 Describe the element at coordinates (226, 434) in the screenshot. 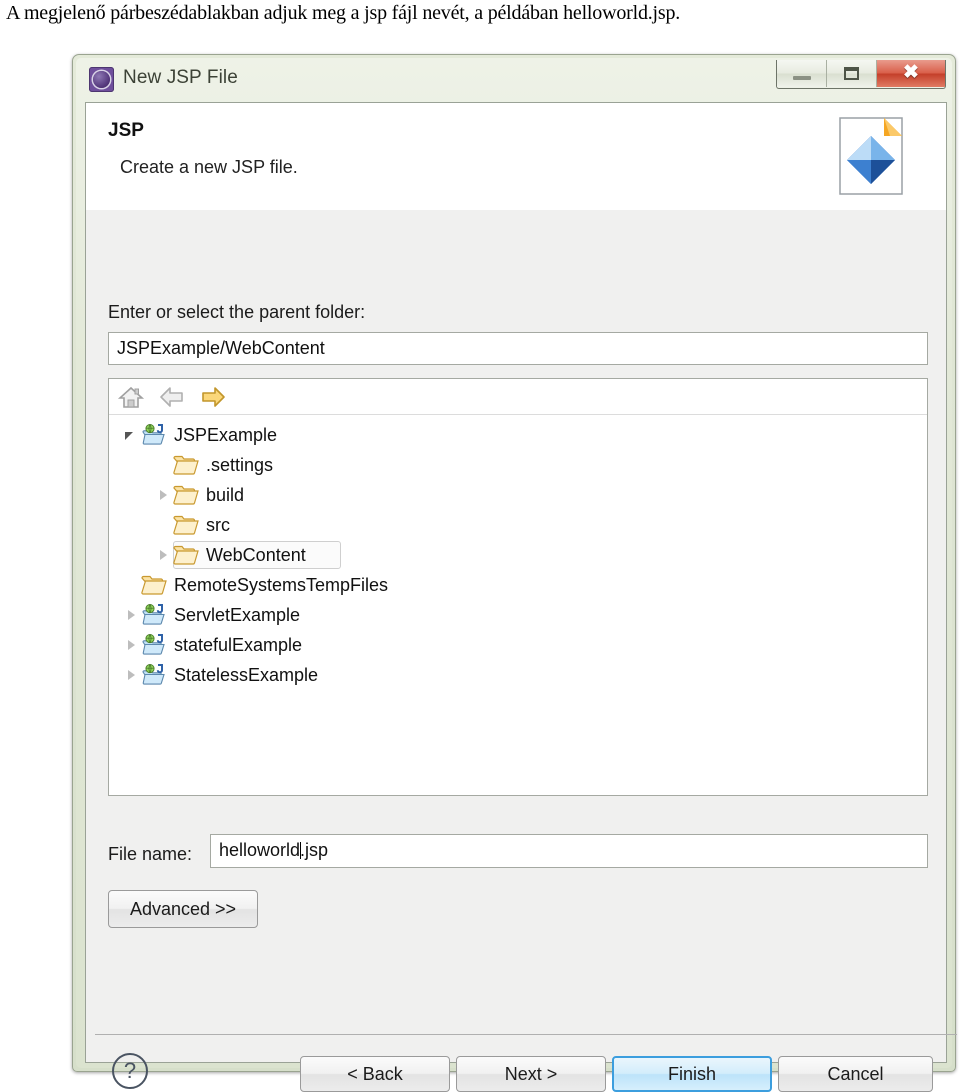

I see `tree-item-label: JSPExample` at that location.